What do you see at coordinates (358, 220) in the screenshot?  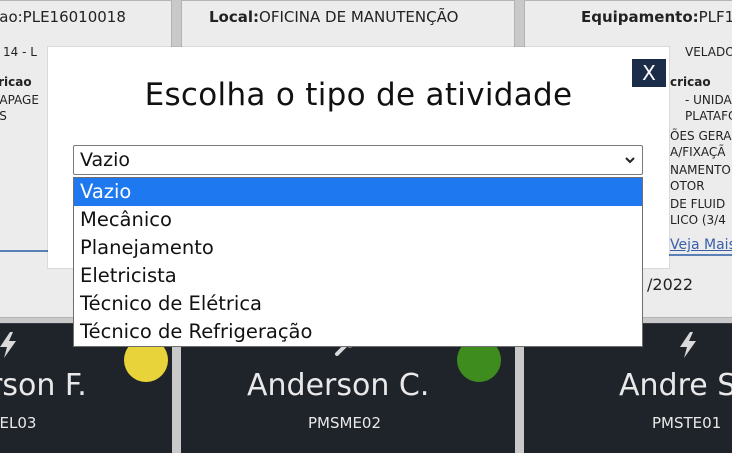 I see `option-mecanico: Mecânico` at bounding box center [358, 220].